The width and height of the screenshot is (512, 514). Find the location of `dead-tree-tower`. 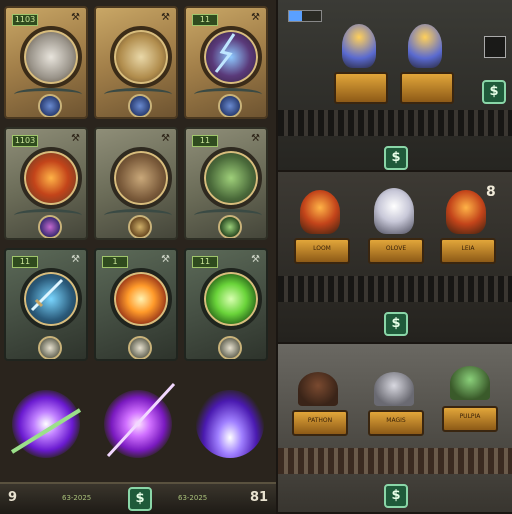

dead-tree-tower is located at coordinates (318, 389).